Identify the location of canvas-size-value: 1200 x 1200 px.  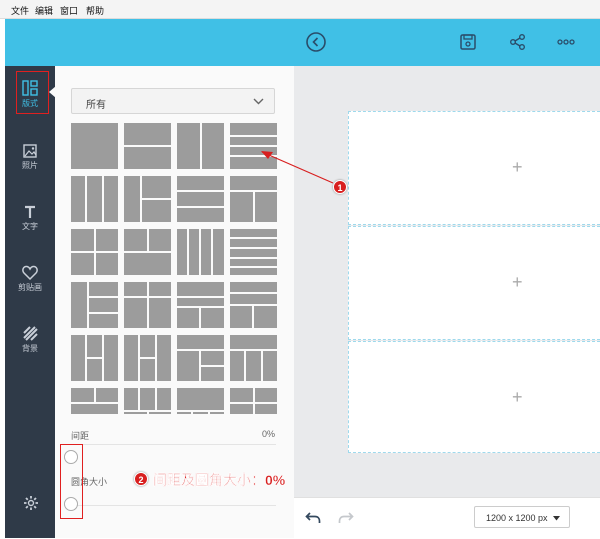
(517, 518).